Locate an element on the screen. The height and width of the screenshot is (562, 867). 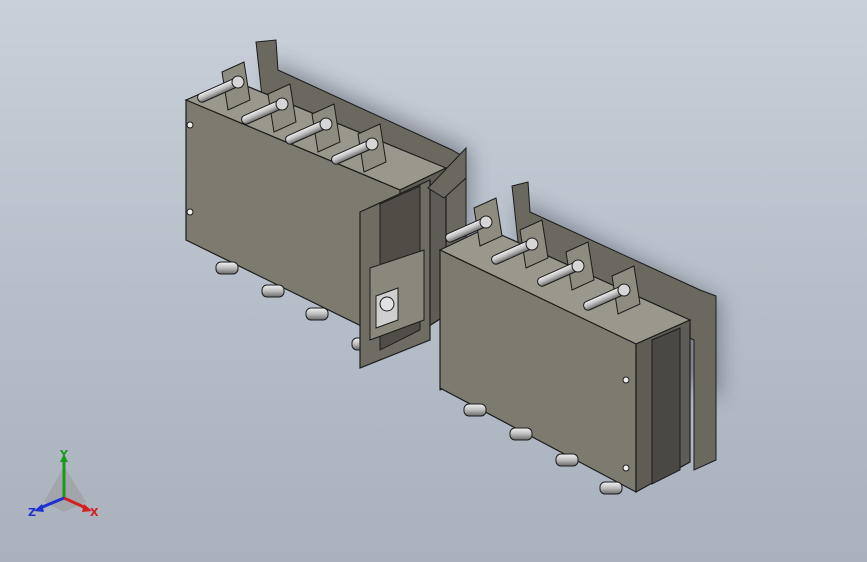
x-axis-label: X is located at coordinates (94, 512).